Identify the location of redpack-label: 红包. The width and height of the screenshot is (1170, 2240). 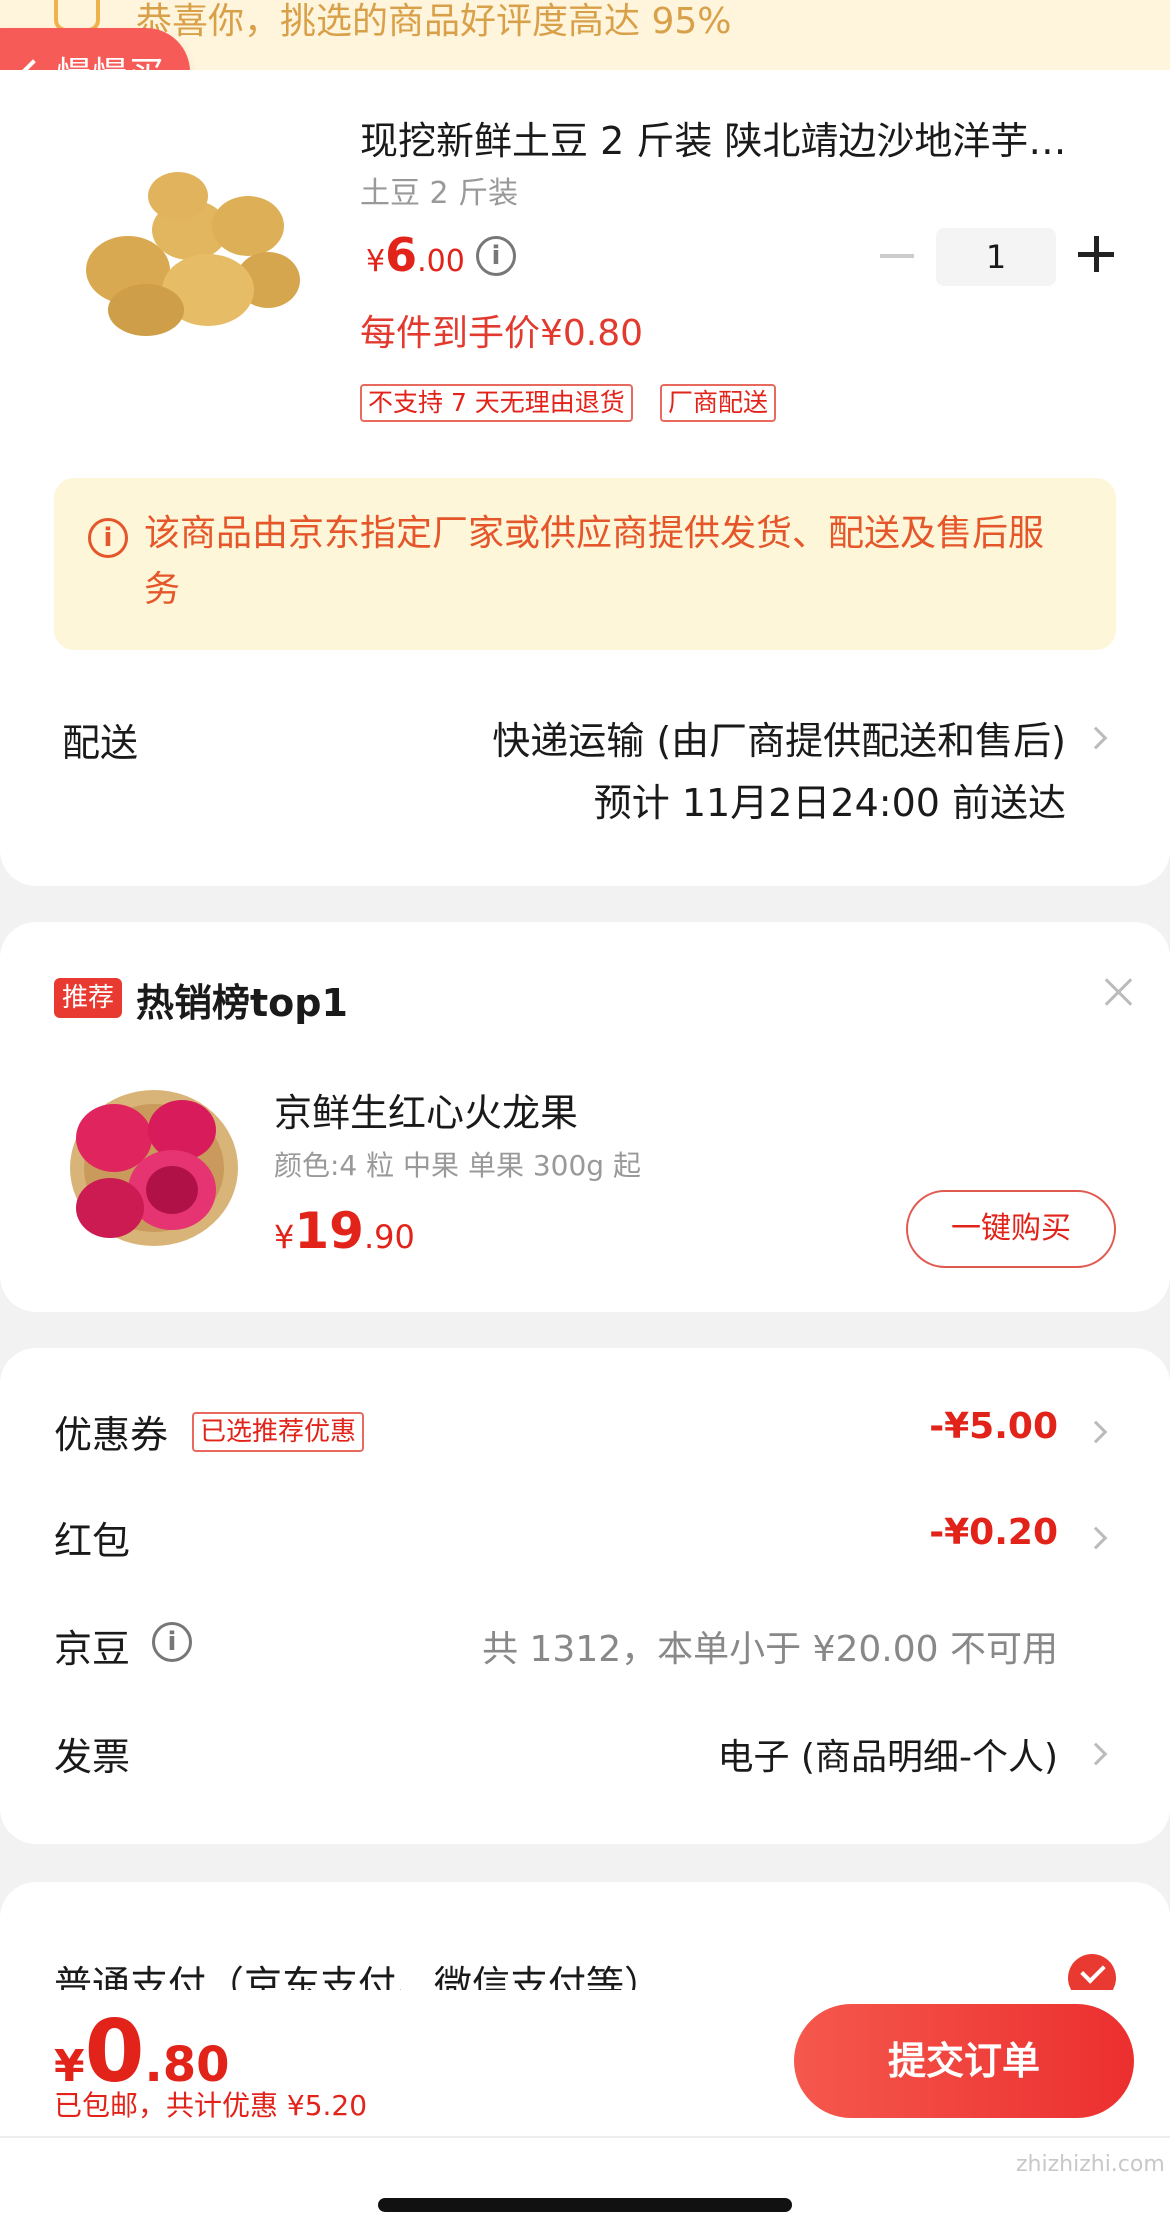
(92, 1541).